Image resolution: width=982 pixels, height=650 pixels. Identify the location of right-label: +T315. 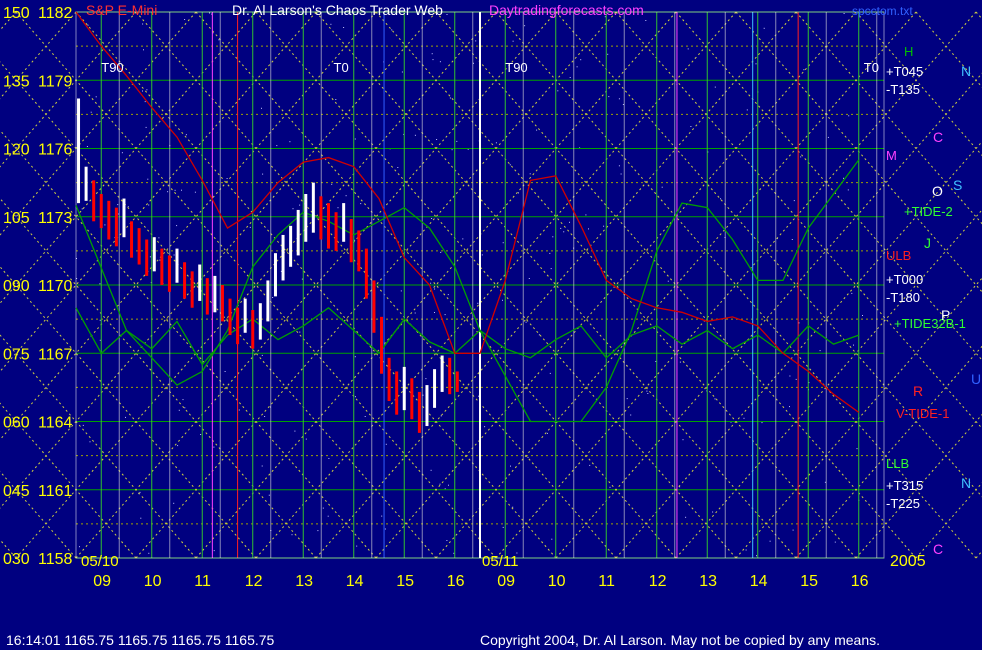
(904, 485).